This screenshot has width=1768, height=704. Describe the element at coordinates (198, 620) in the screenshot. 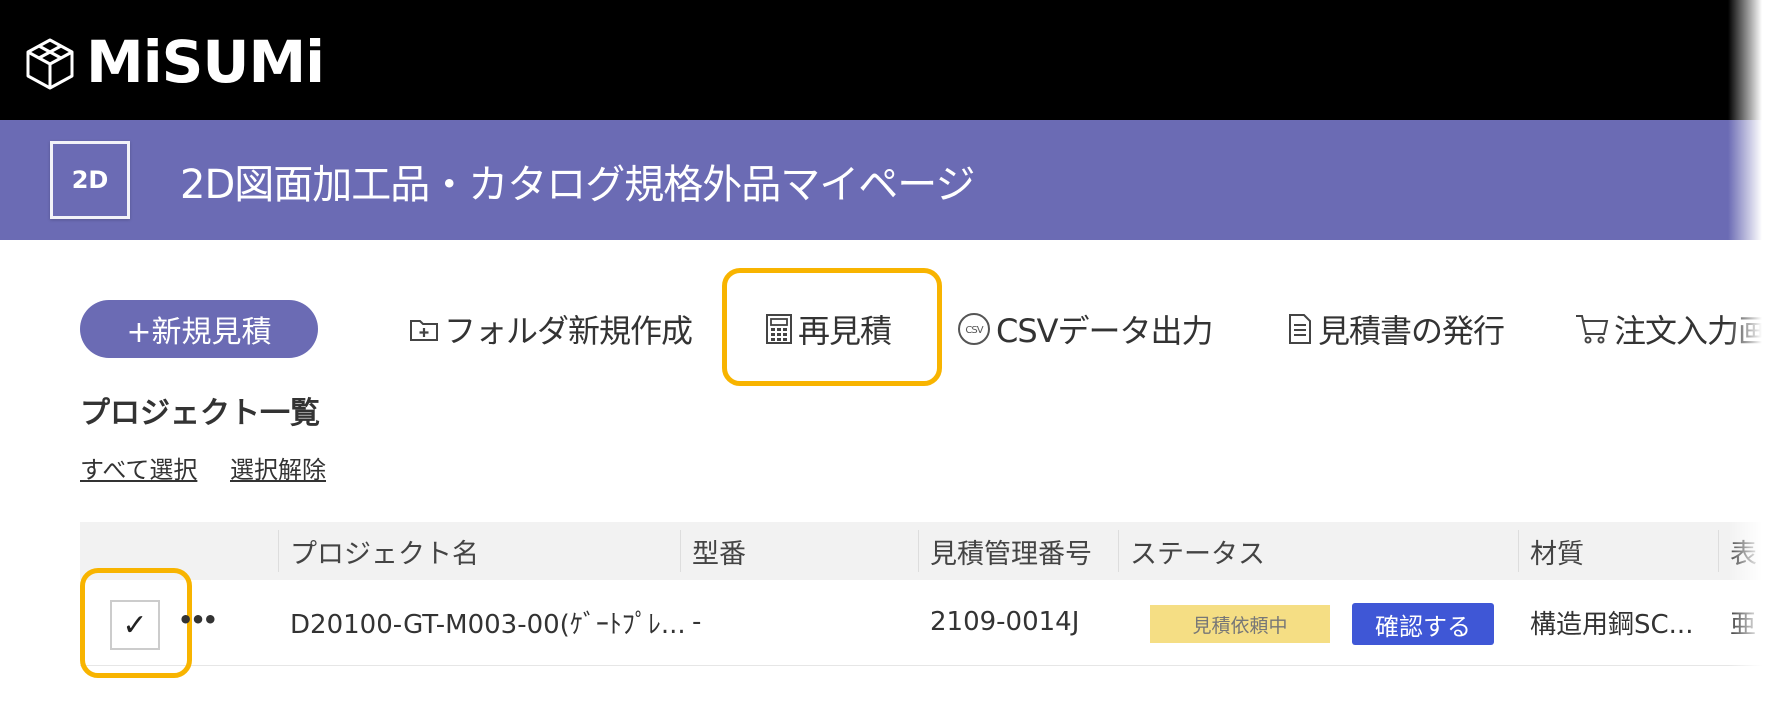

I see `more-options-icon: •••` at that location.